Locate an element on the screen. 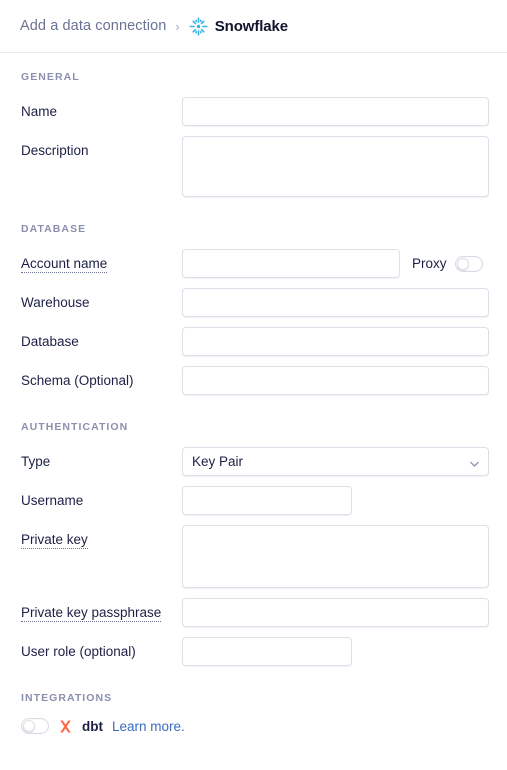 The height and width of the screenshot is (770, 507). field-row-private-key-passphrase: Private key passphrase is located at coordinates (253, 612).